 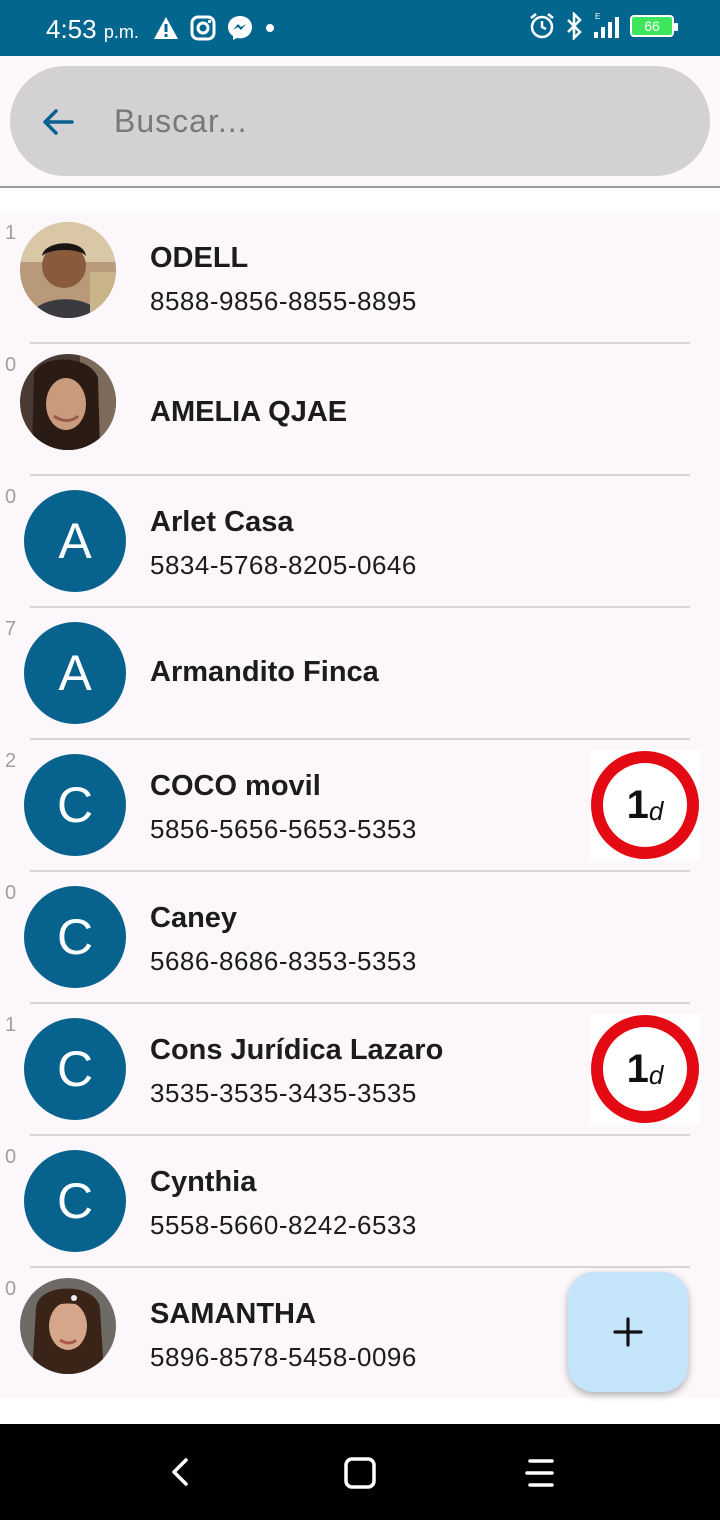 I want to click on instagram-icon, so click(x=203, y=28).